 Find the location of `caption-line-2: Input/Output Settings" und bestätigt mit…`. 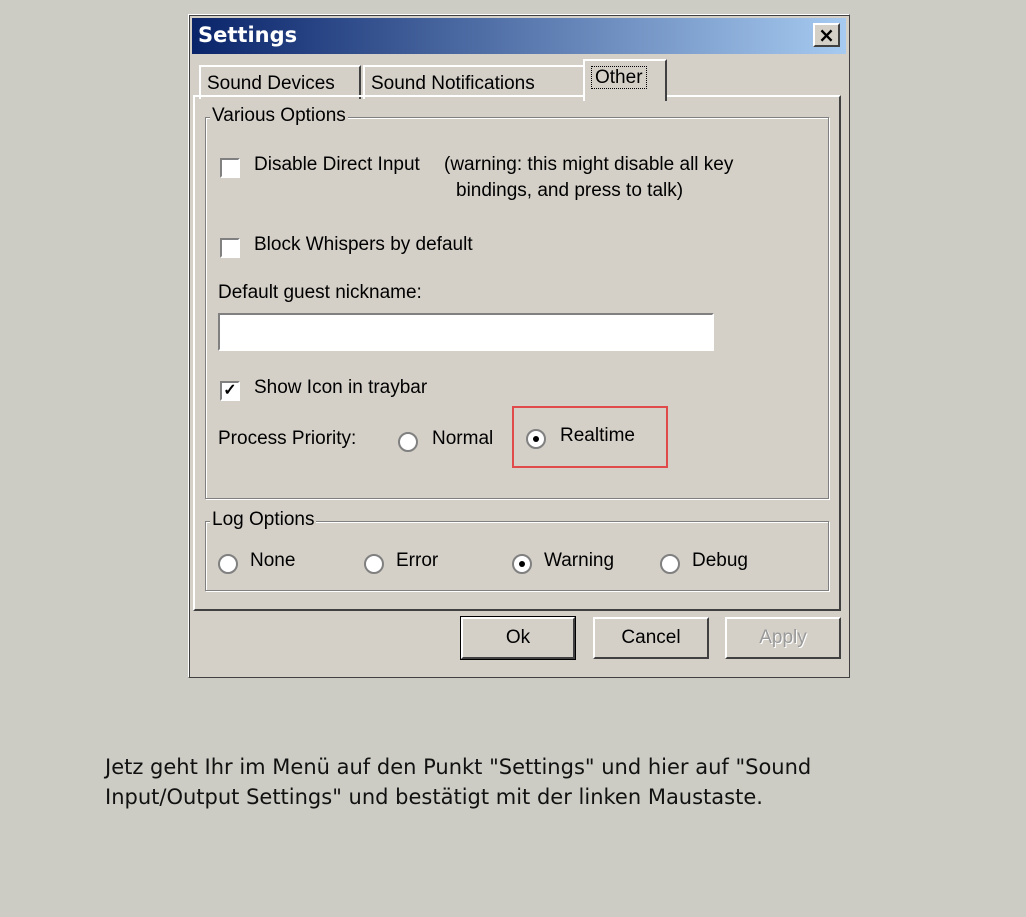

caption-line-2: Input/Output Settings" und bestätigt mit… is located at coordinates (434, 797).